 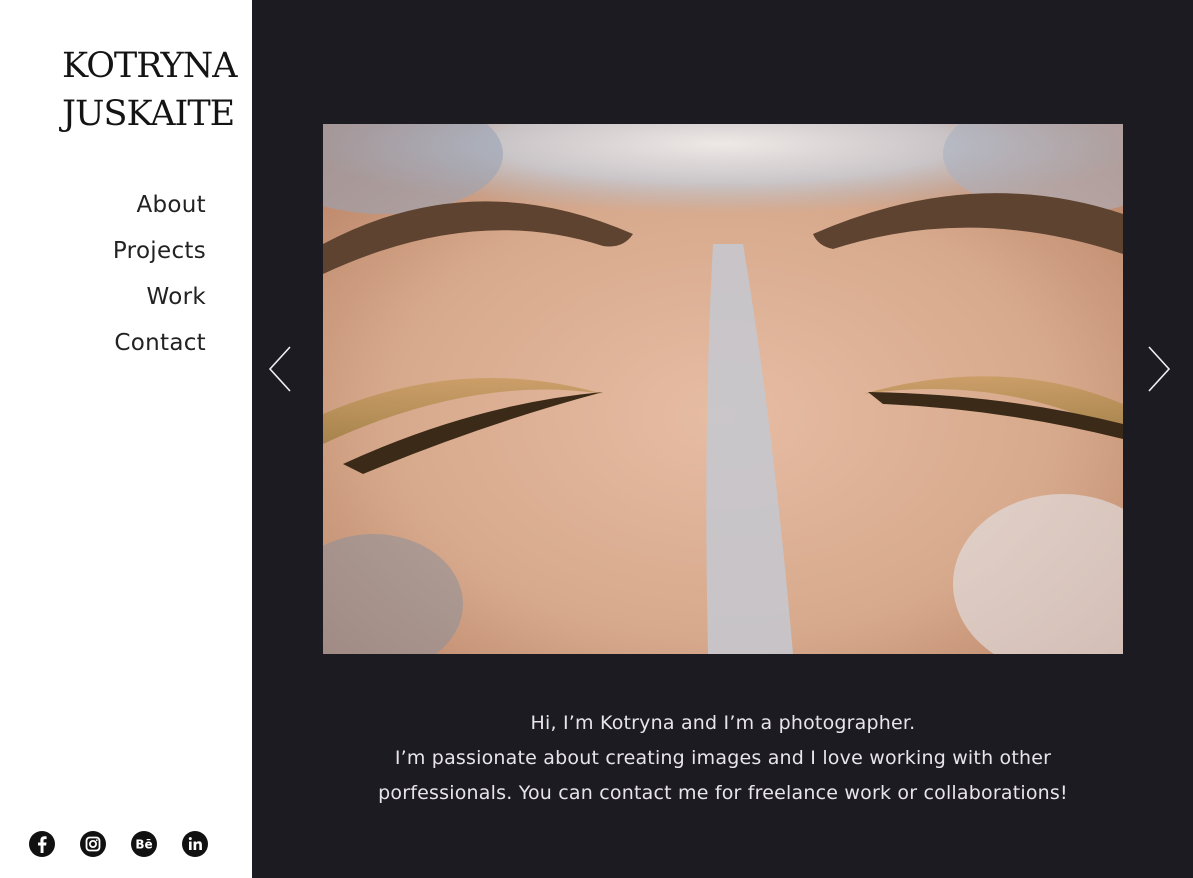 I want to click on intro-line-1: Hi, I’m Kotryna and I’m a photographer., so click(x=723, y=723).